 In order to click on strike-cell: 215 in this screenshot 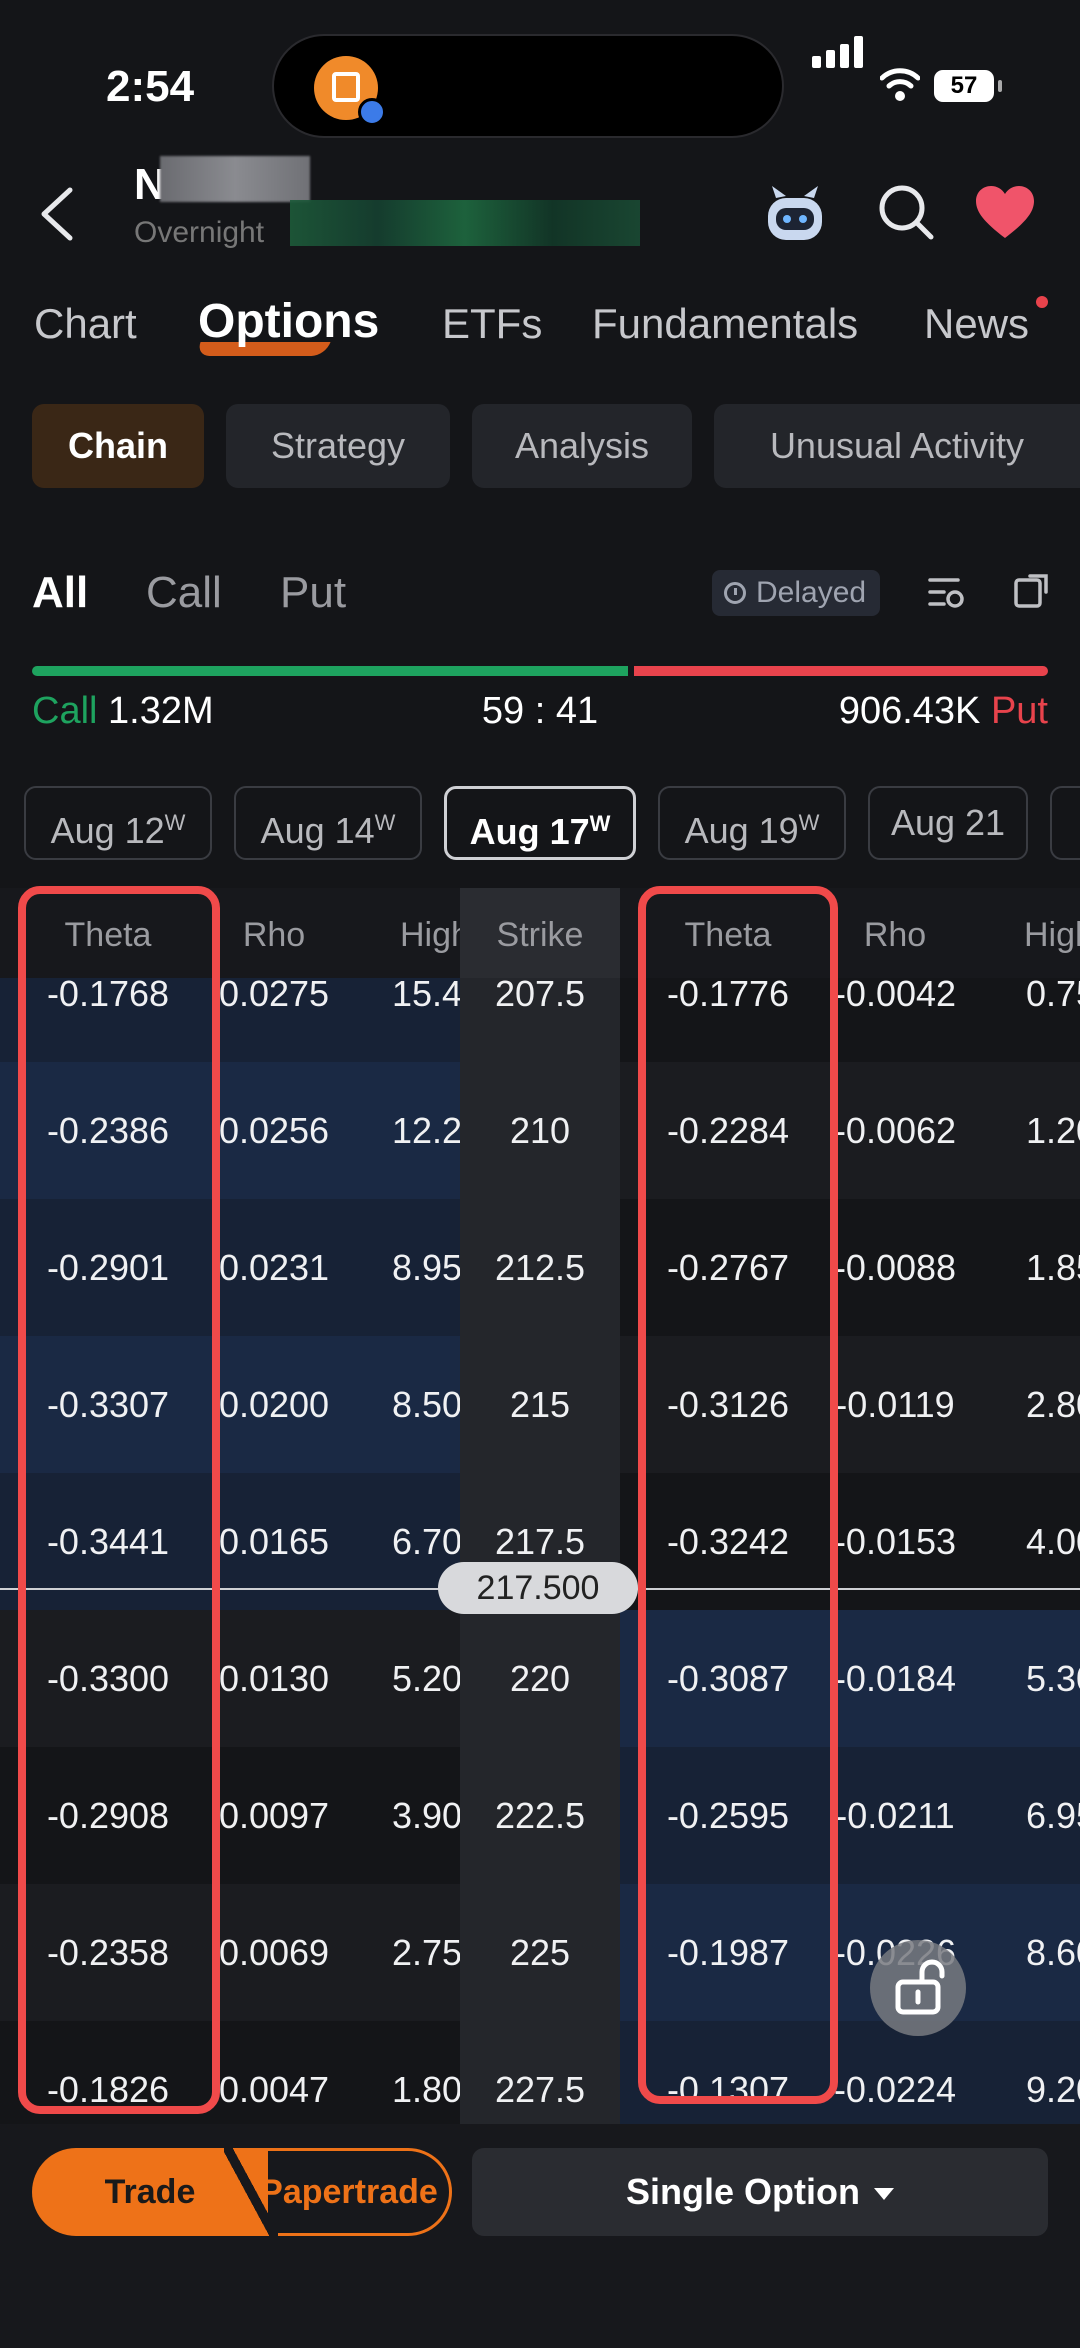, I will do `click(540, 1404)`.